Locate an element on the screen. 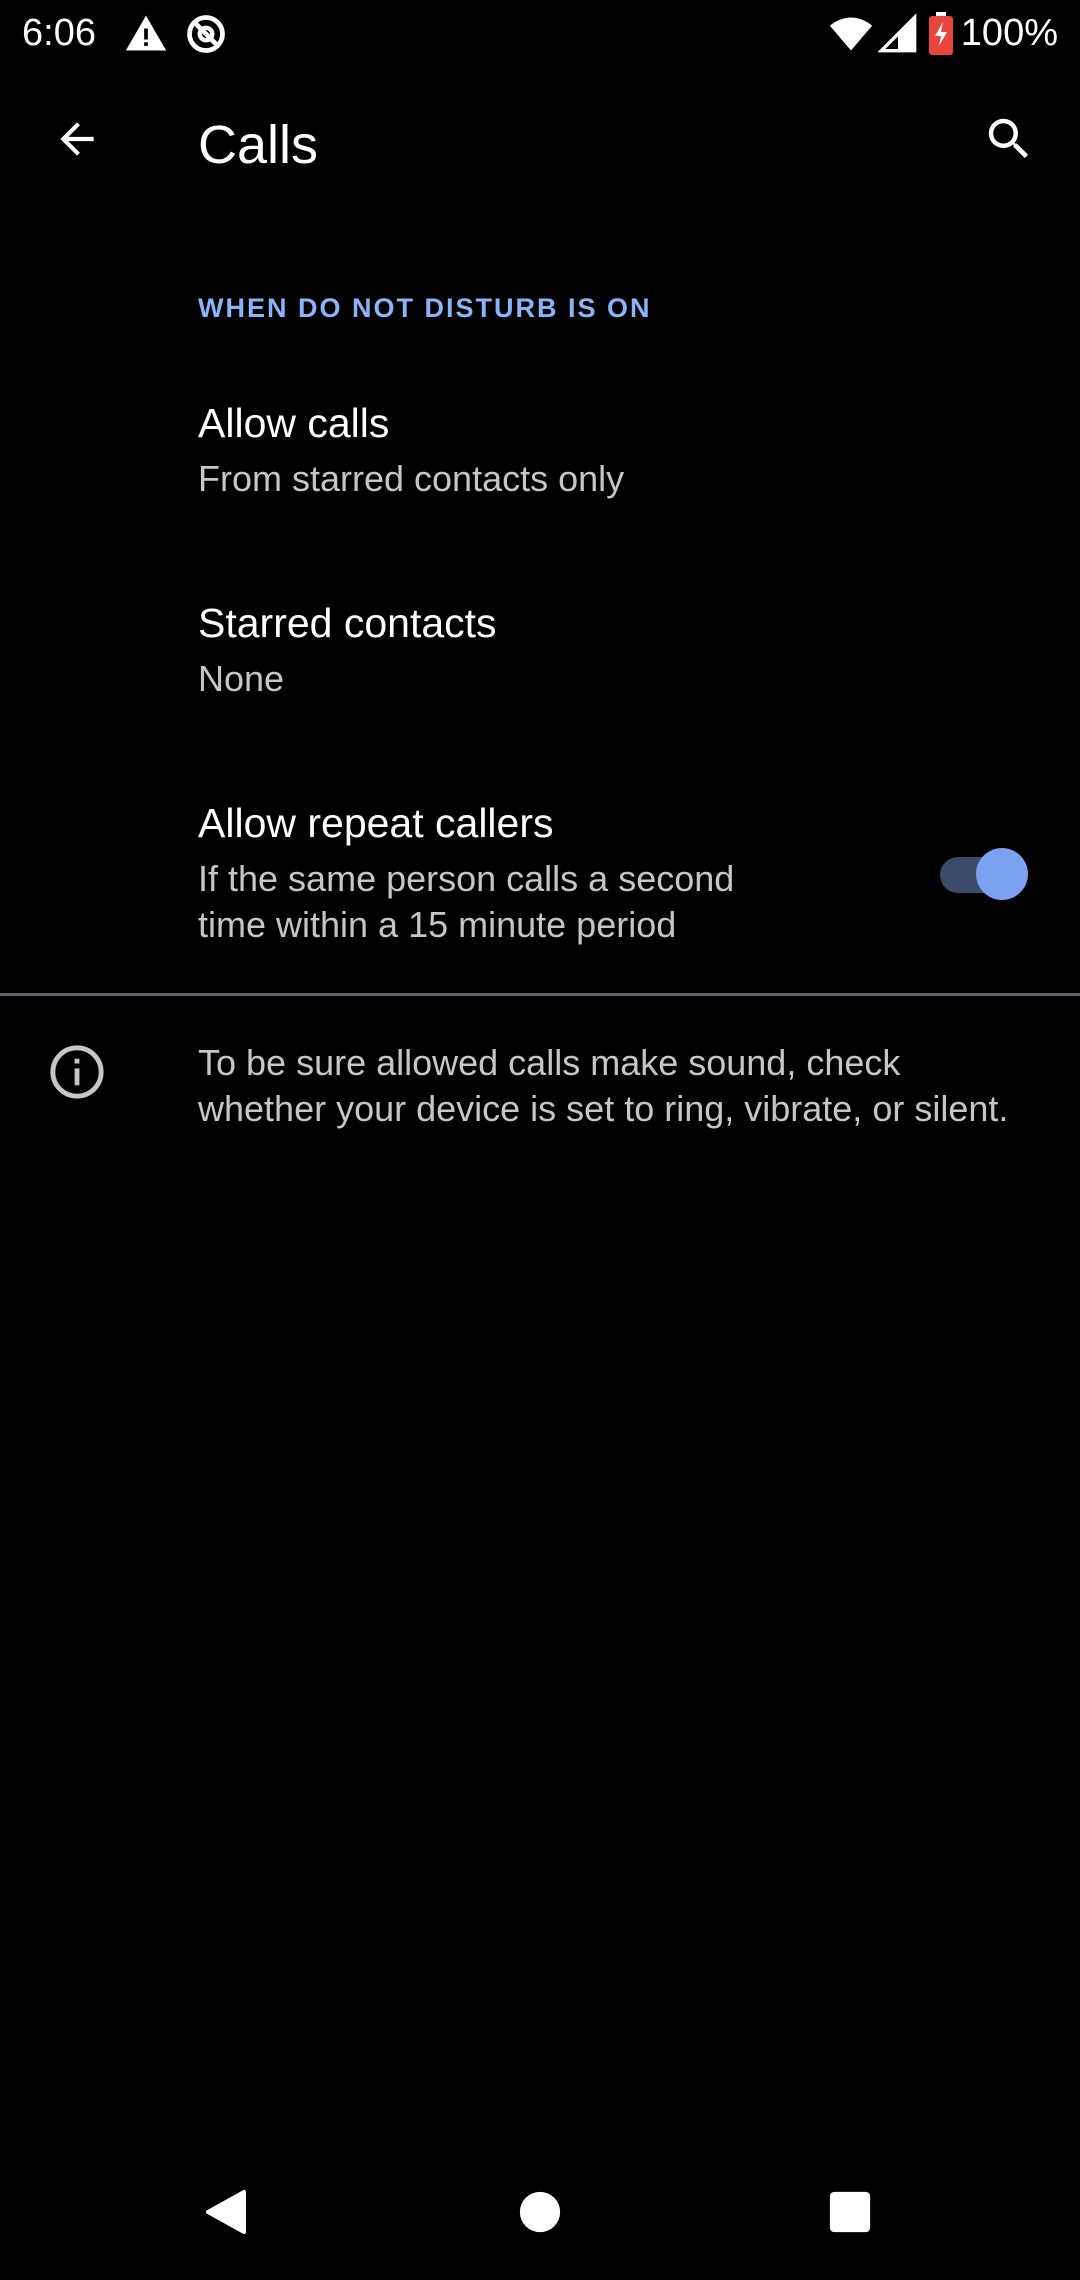  pref-title: Allow calls is located at coordinates (294, 423).